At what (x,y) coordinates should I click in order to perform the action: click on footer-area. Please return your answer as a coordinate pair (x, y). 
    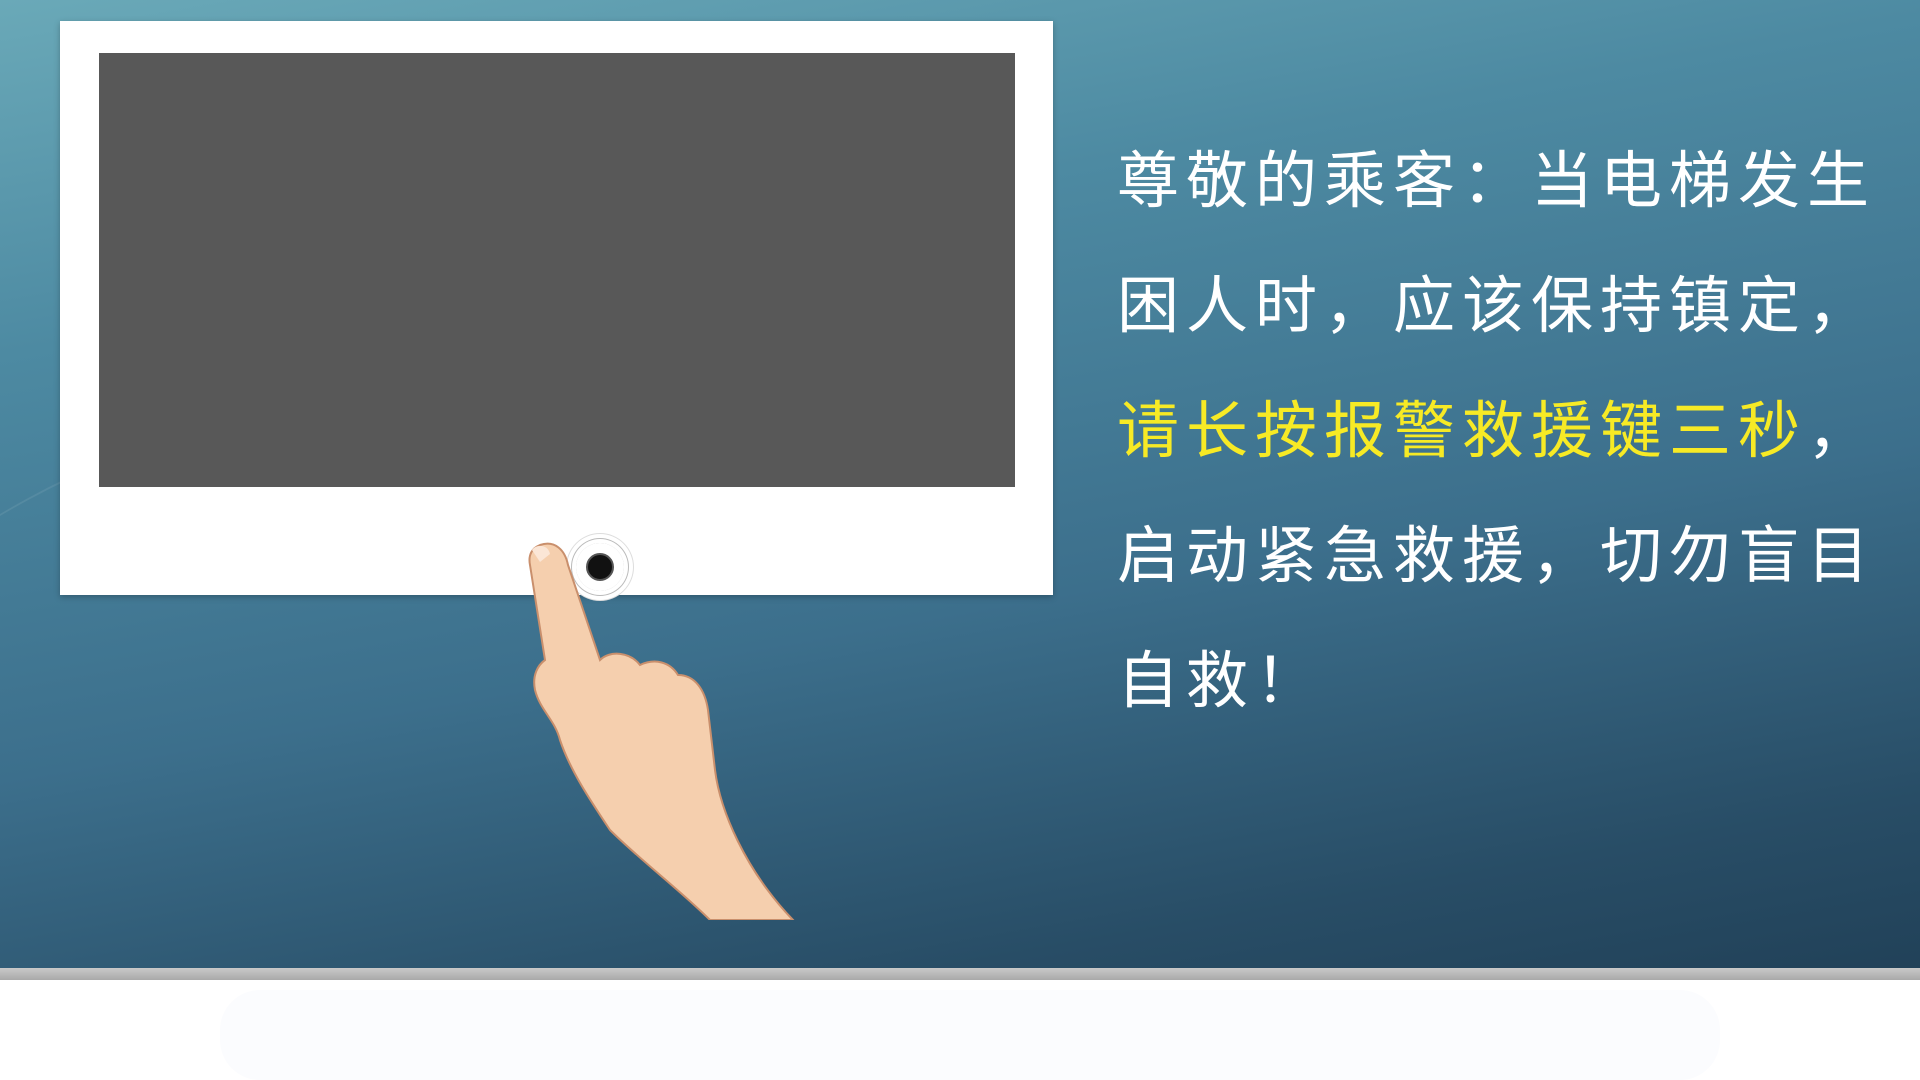
    Looking at the image, I should click on (960, 1030).